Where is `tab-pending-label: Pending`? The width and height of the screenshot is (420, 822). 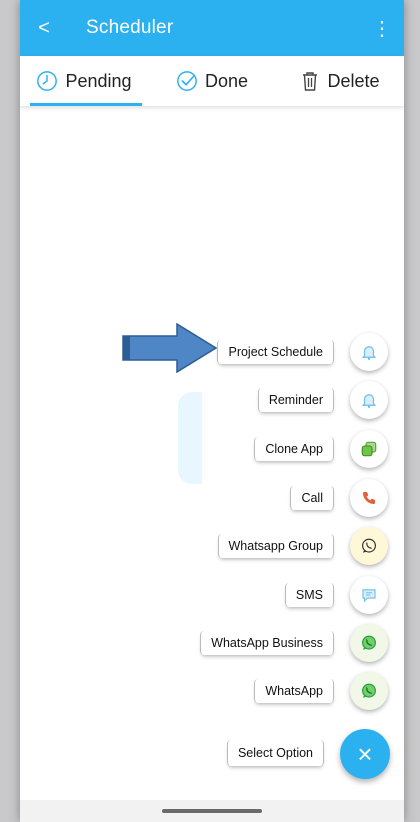 tab-pending-label: Pending is located at coordinates (98, 80).